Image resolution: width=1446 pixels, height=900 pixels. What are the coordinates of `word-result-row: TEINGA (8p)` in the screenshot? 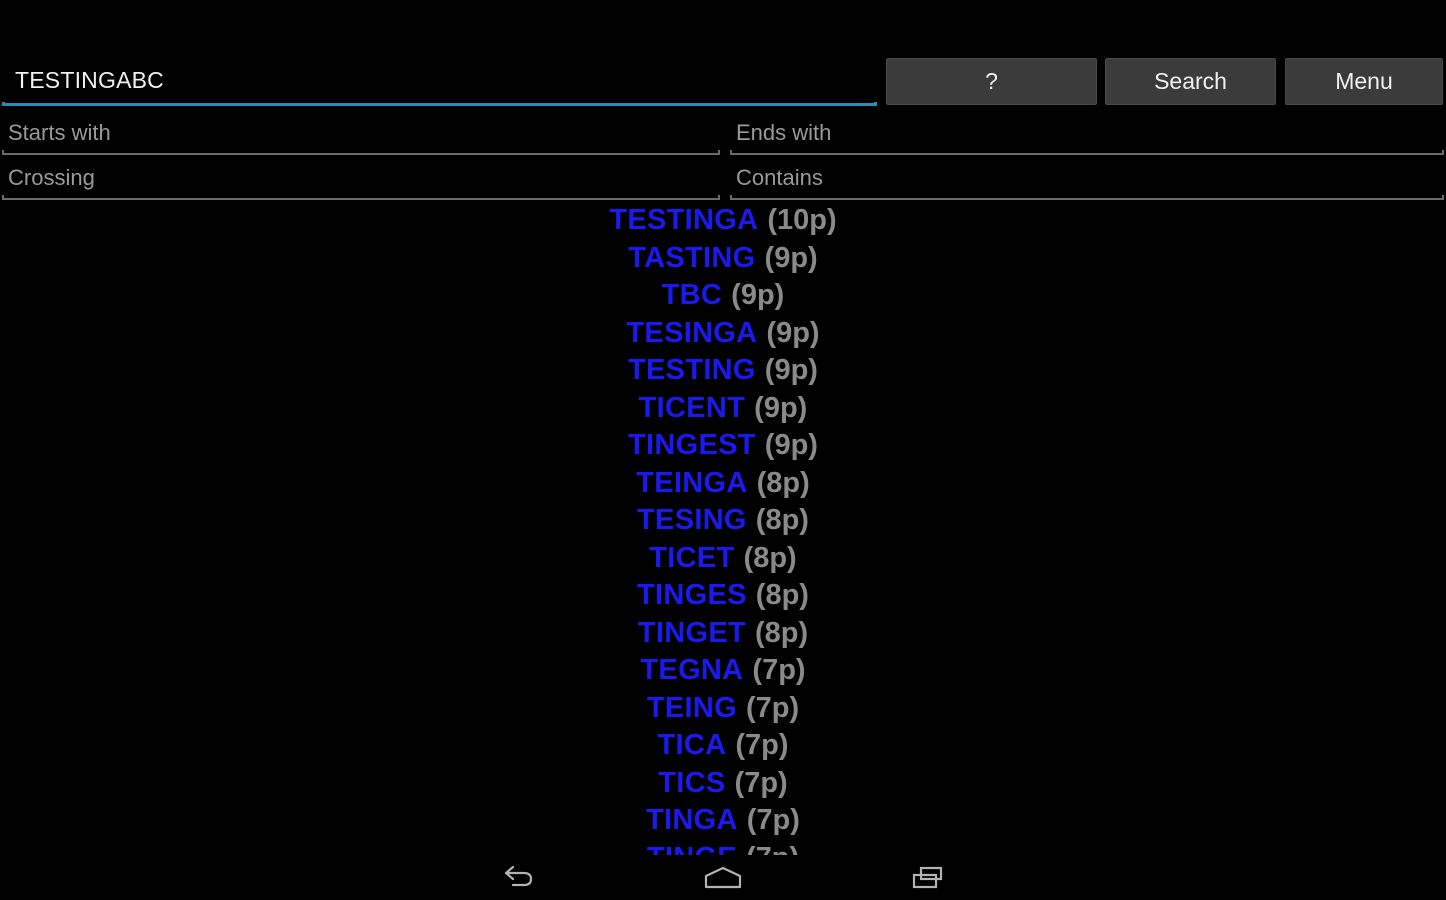 It's located at (723, 484).